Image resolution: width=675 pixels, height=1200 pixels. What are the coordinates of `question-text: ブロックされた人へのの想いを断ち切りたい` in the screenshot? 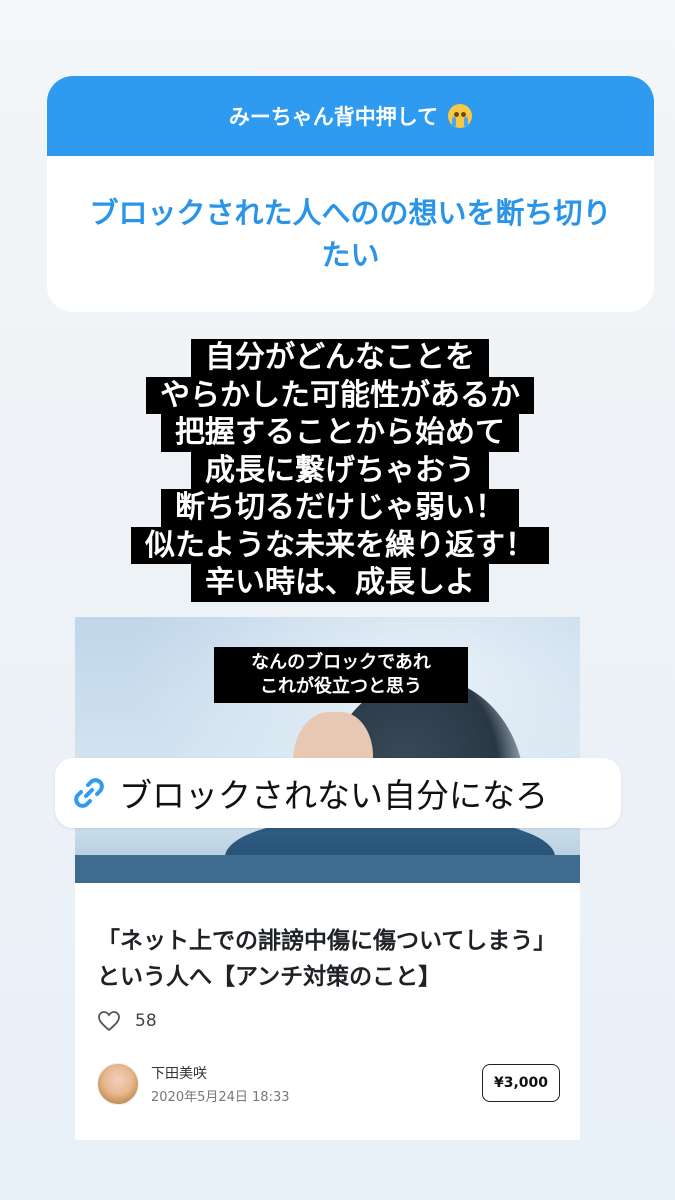 It's located at (350, 234).